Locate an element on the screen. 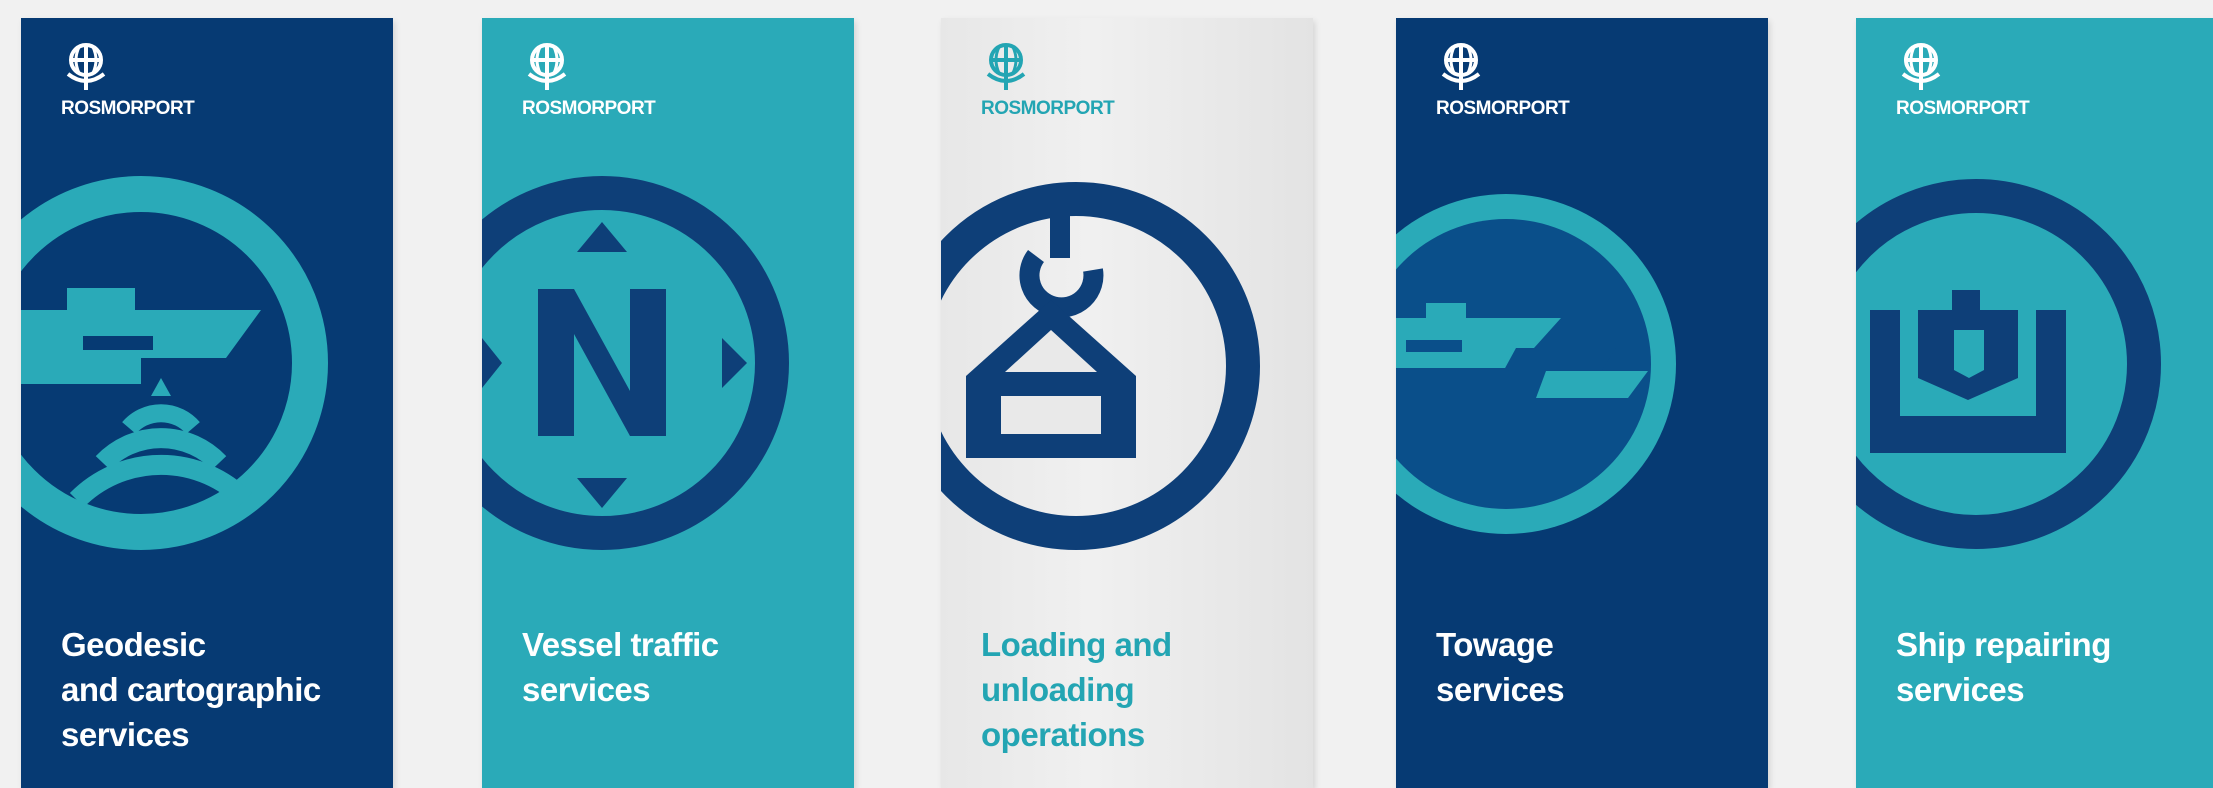 The image size is (2213, 788). compass-north-icon is located at coordinates (635, 363).